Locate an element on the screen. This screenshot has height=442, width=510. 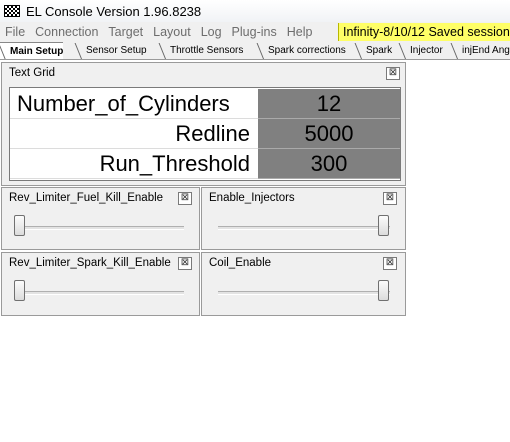
menu-layout: Layout is located at coordinates (172, 32).